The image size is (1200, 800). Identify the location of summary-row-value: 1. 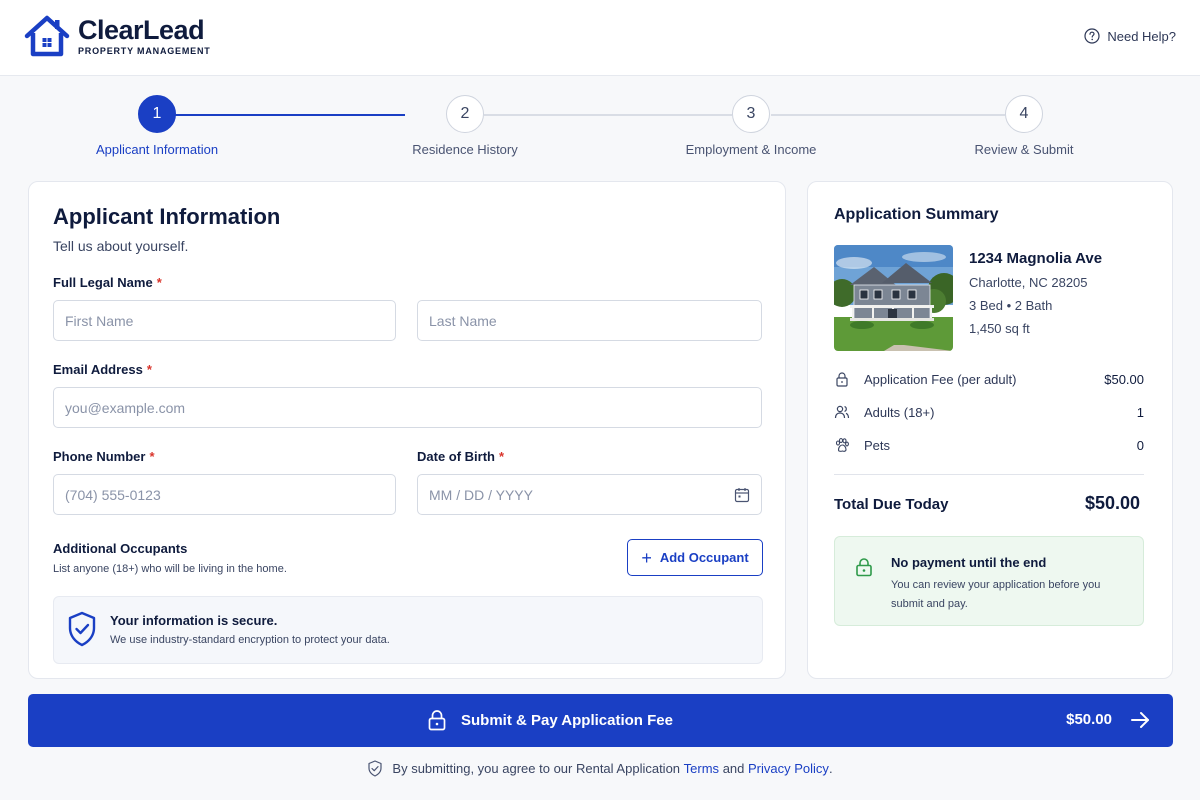
(1140, 412).